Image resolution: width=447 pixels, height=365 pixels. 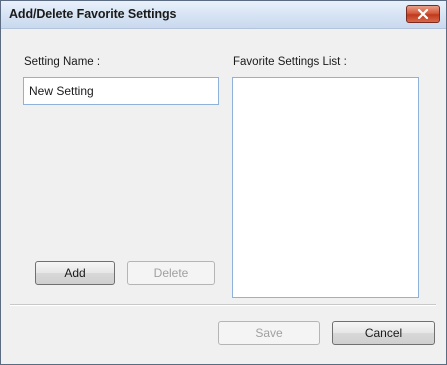 What do you see at coordinates (223, 15) in the screenshot?
I see `title-bar: Add/Delete Favorite Settings` at bounding box center [223, 15].